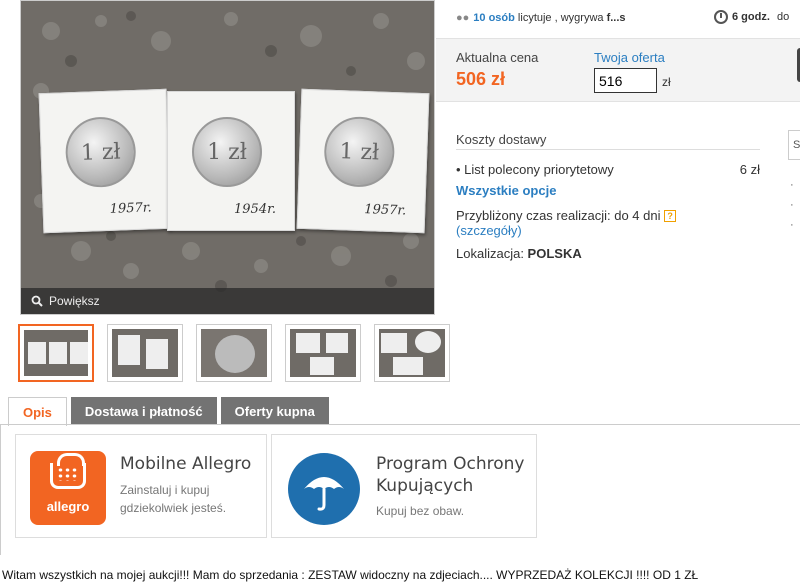  I want to click on price-box: Aktualna cena 506 zł Twoja oferta zł, so click(618, 70).